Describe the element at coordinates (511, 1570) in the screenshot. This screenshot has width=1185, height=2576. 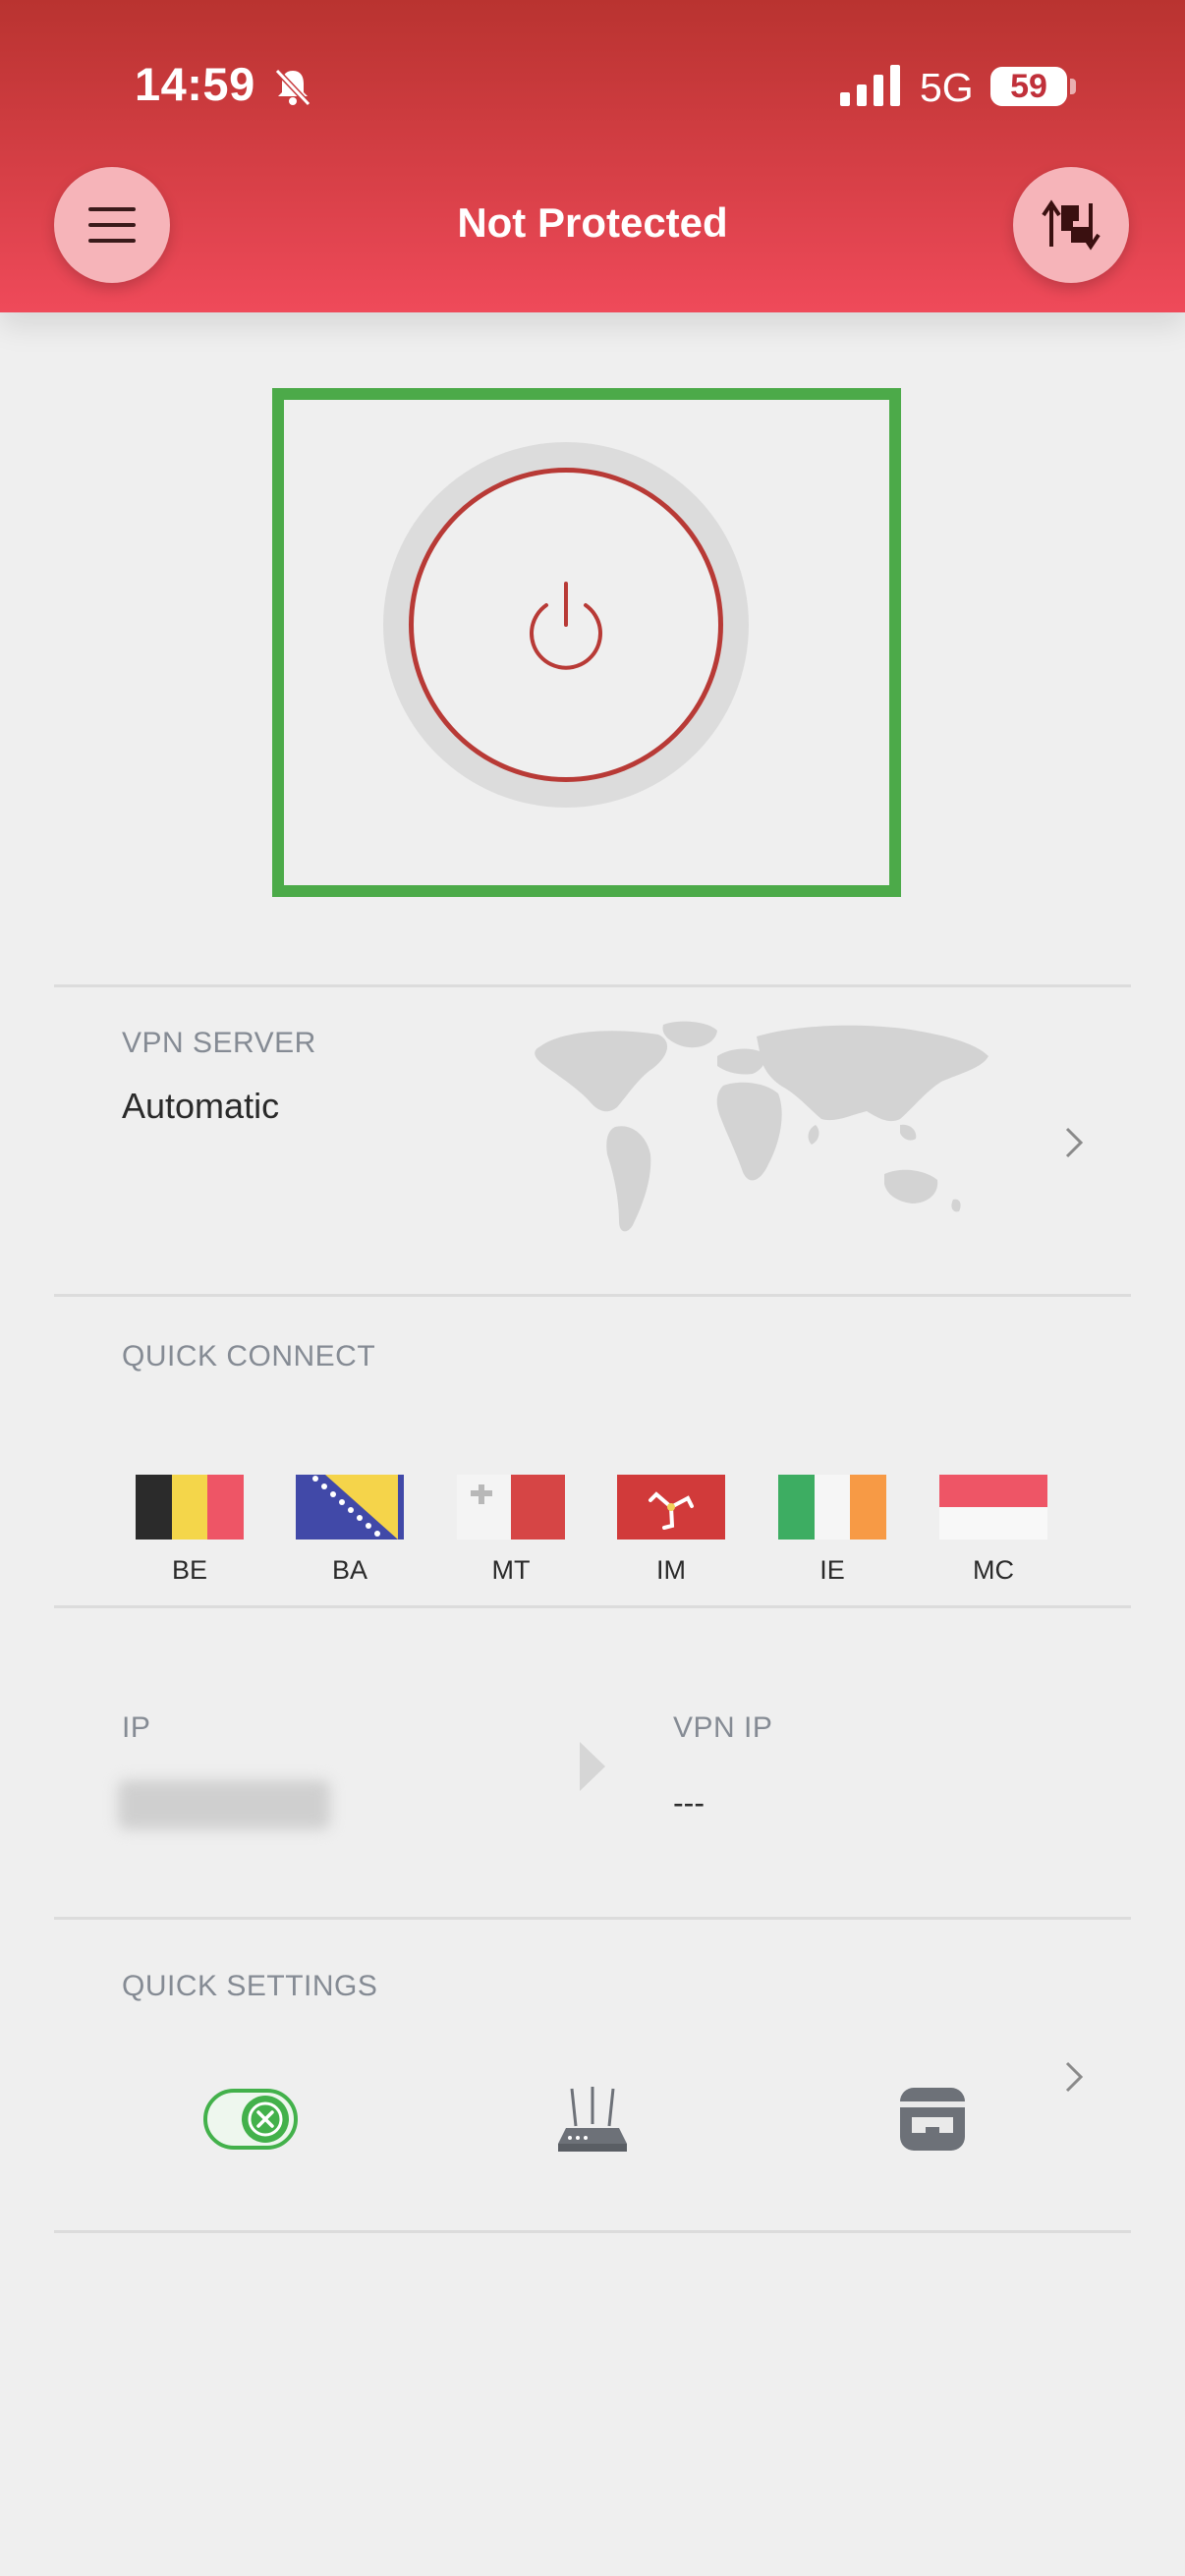
I see `country-code: MT` at that location.